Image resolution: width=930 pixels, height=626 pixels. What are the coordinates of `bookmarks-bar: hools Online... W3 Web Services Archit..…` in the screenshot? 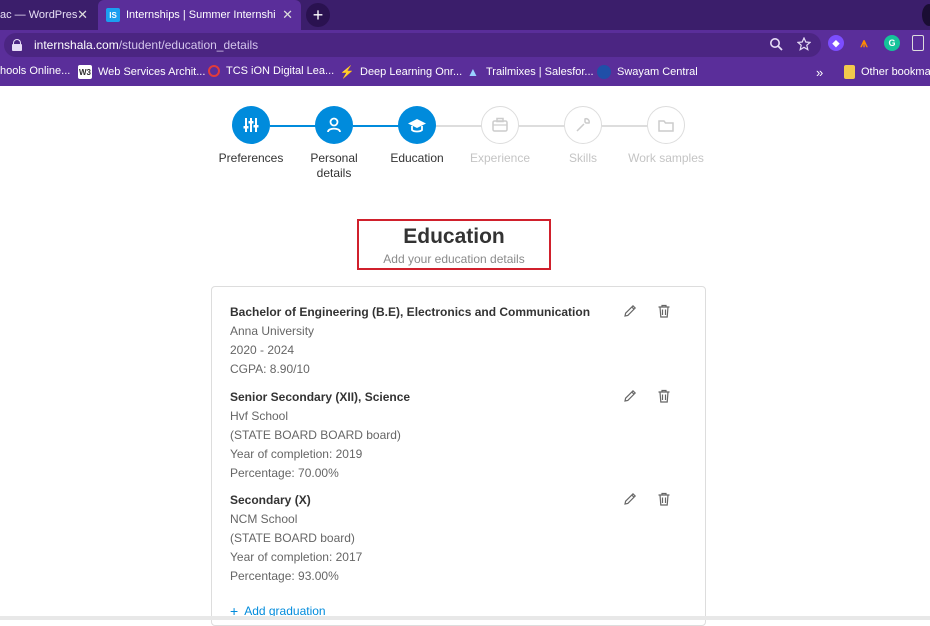 It's located at (465, 73).